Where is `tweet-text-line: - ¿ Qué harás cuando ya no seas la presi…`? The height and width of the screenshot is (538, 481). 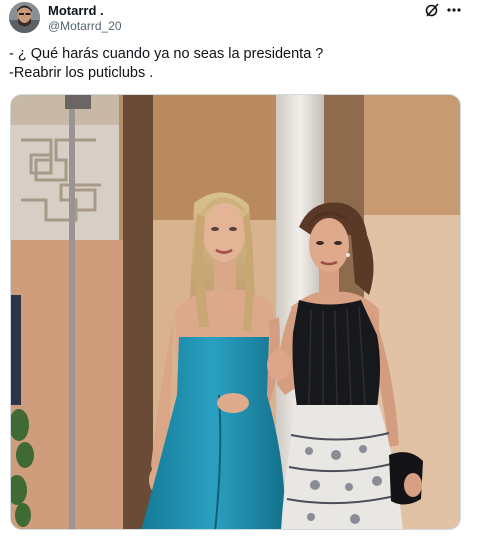 tweet-text-line: - ¿ Qué harás cuando ya no seas la presi… is located at coordinates (166, 54).